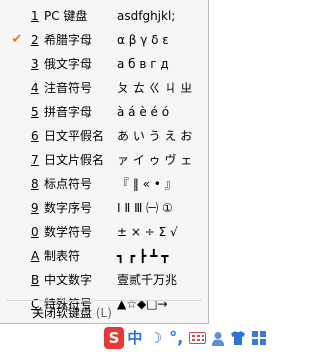  What do you see at coordinates (74, 160) in the screenshot?
I see `menu-item-label: 日文片假名` at bounding box center [74, 160].